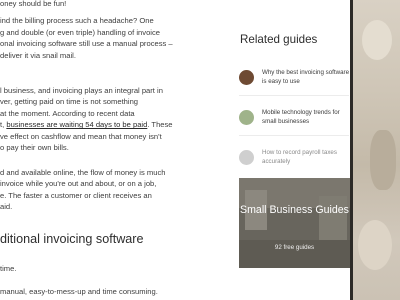 Image resolution: width=400 pixels, height=300 pixels. What do you see at coordinates (34, 148) in the screenshot?
I see `text-line: o pay their own bills.` at bounding box center [34, 148].